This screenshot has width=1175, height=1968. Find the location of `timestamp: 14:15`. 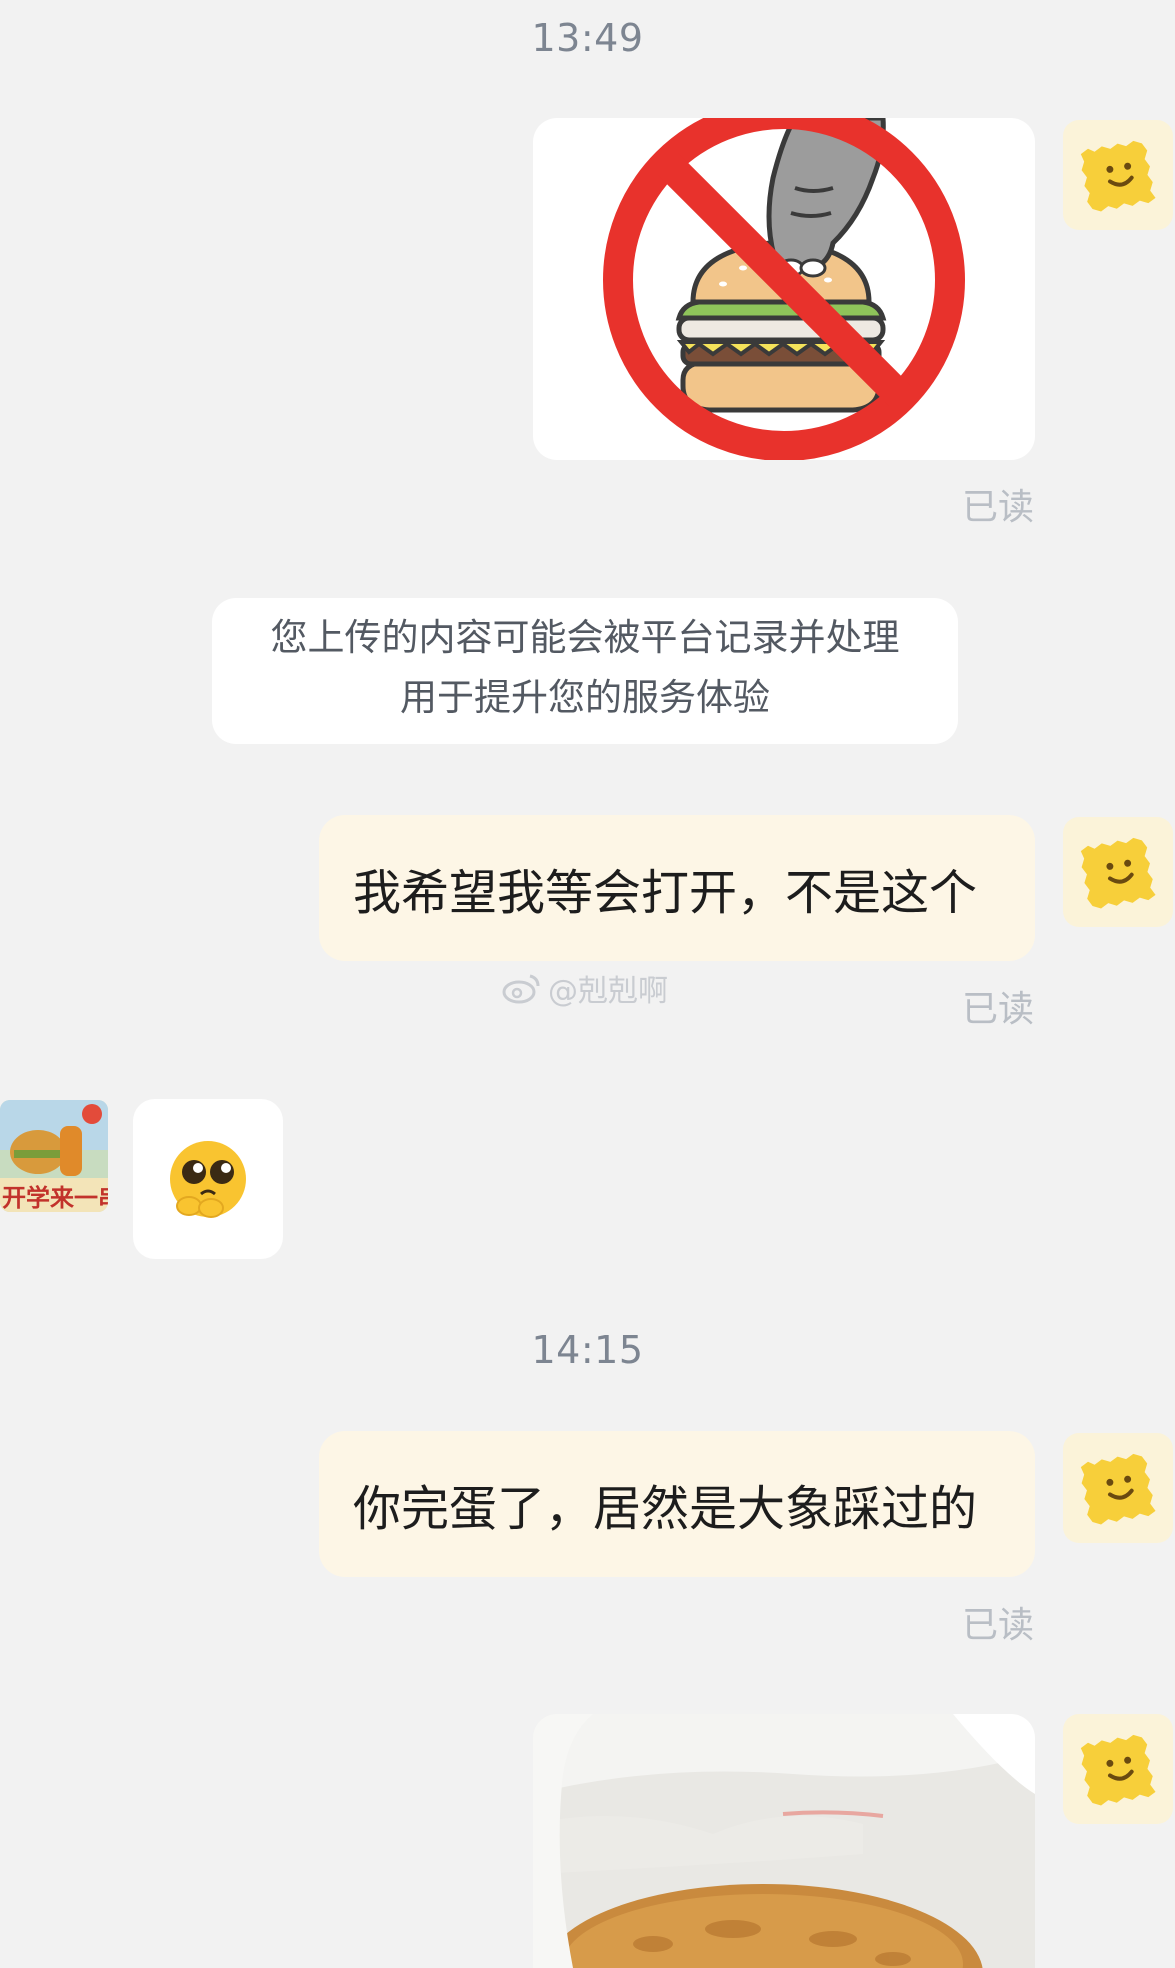

timestamp: 14:15 is located at coordinates (587, 1350).